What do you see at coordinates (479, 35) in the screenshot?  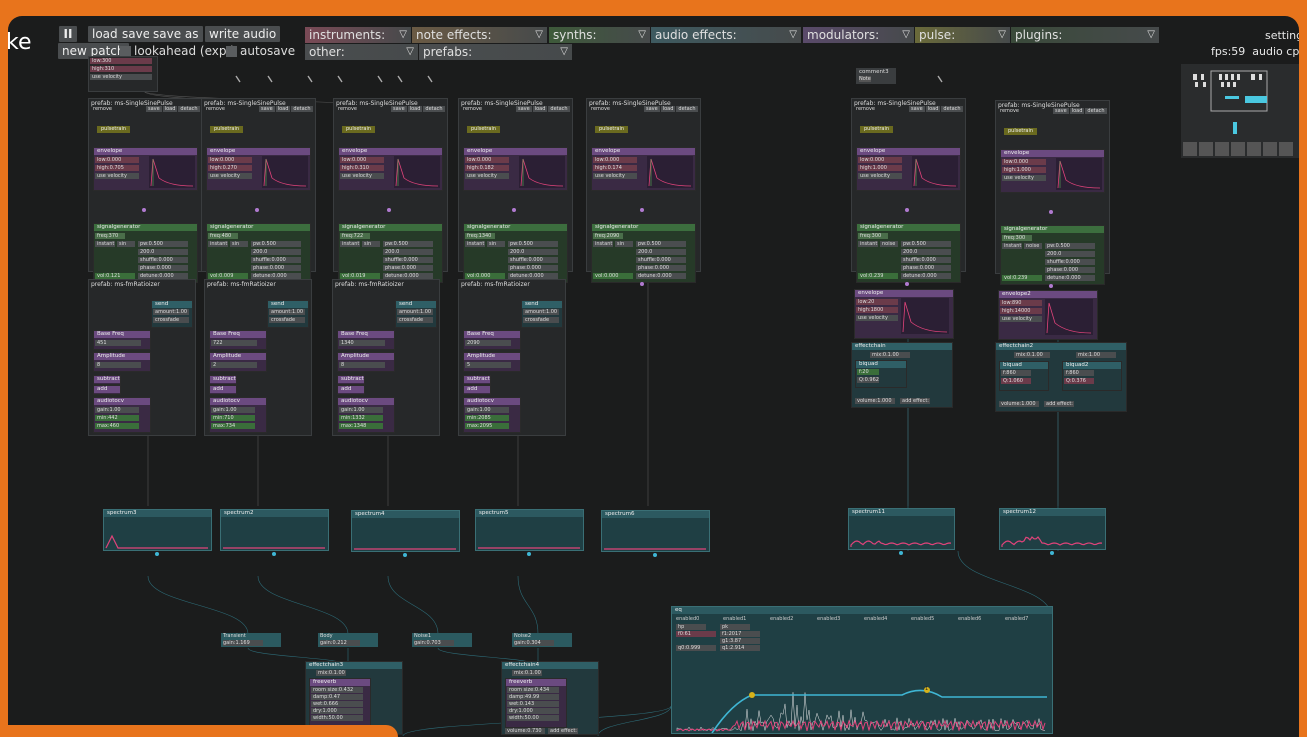 I see `menu-noteeffects: note effects: ▽` at bounding box center [479, 35].